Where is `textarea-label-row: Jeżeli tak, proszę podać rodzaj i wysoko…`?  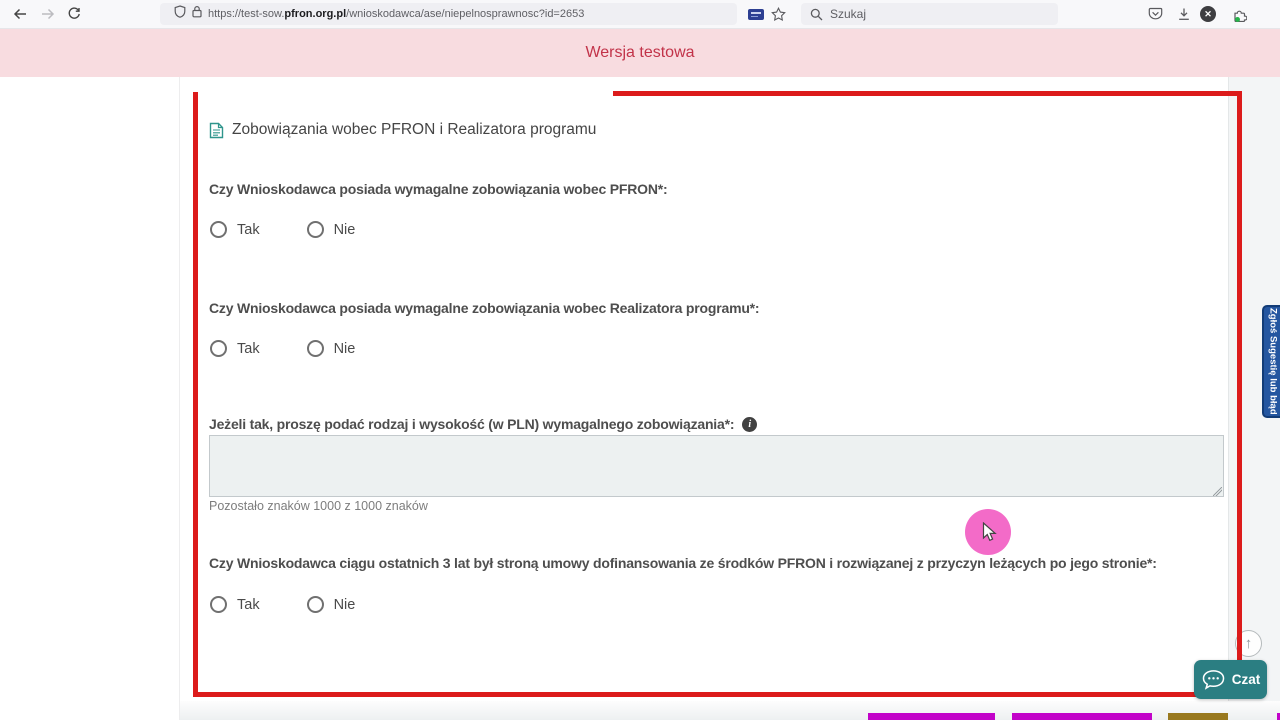
textarea-label-row: Jeżeli tak, proszę podać rodzaj i wysoko… is located at coordinates (483, 424).